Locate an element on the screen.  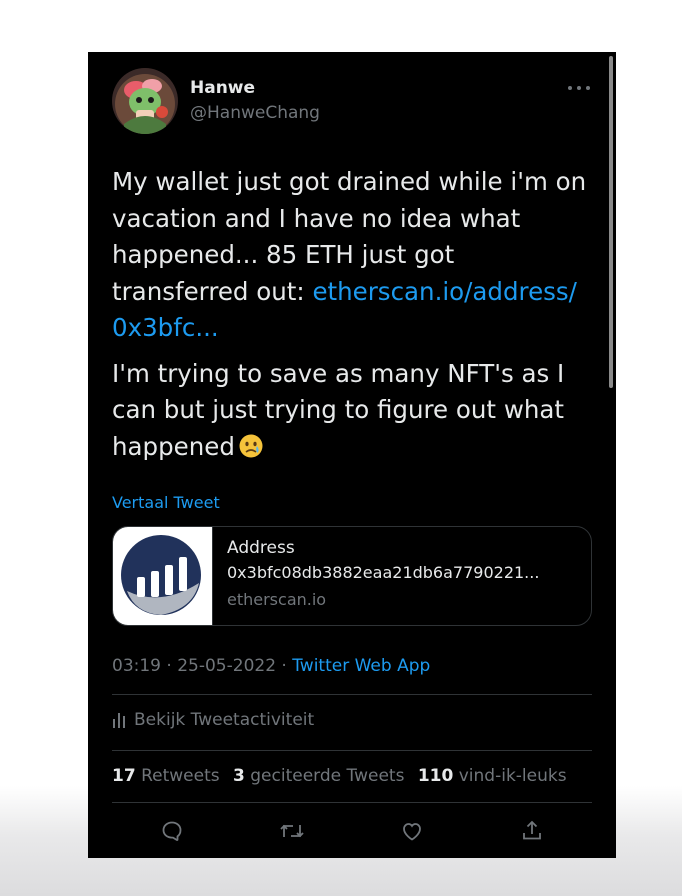
quotes-count: 3 is located at coordinates (239, 776).